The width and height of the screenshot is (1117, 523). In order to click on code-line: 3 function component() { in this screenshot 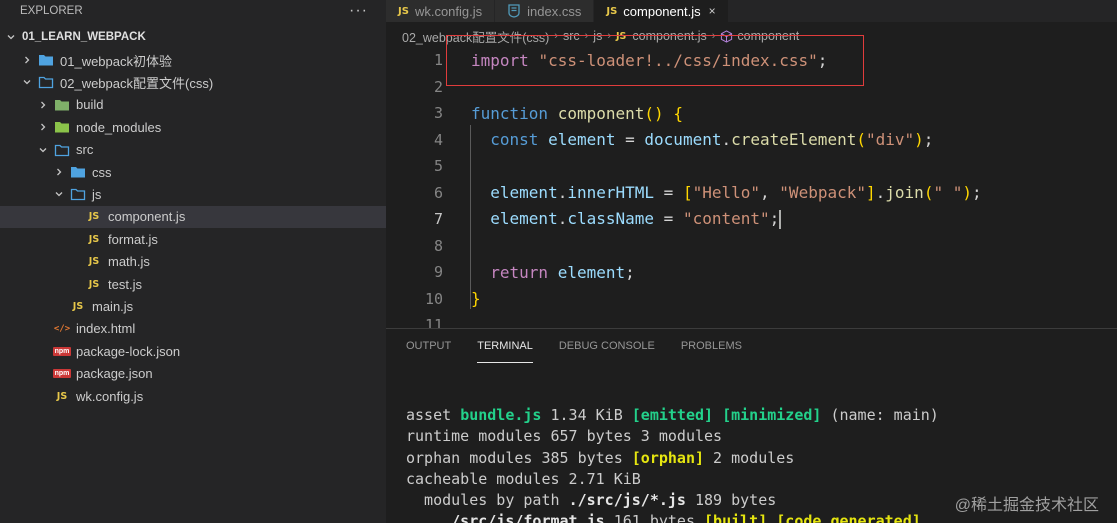, I will do `click(751, 113)`.